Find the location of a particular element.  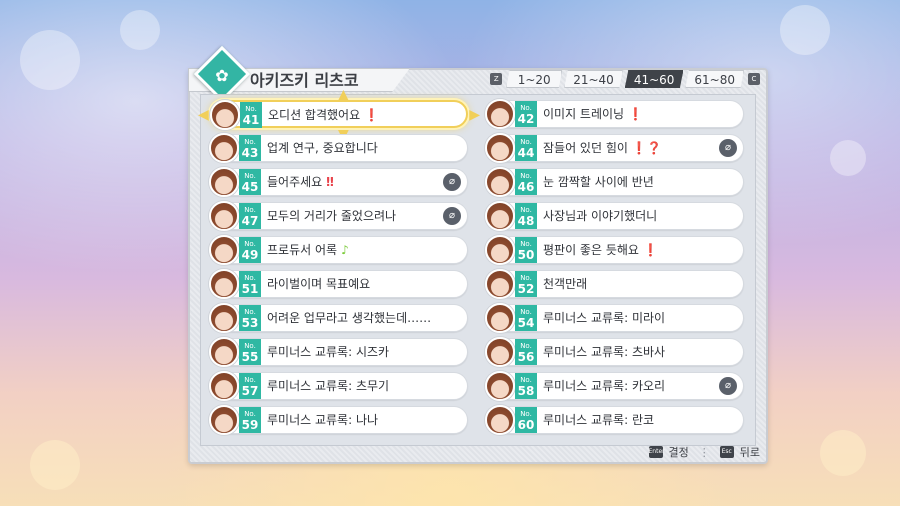

episode-item: No. 56 루미너스 교류록: 츠바사 is located at coordinates (614, 352).